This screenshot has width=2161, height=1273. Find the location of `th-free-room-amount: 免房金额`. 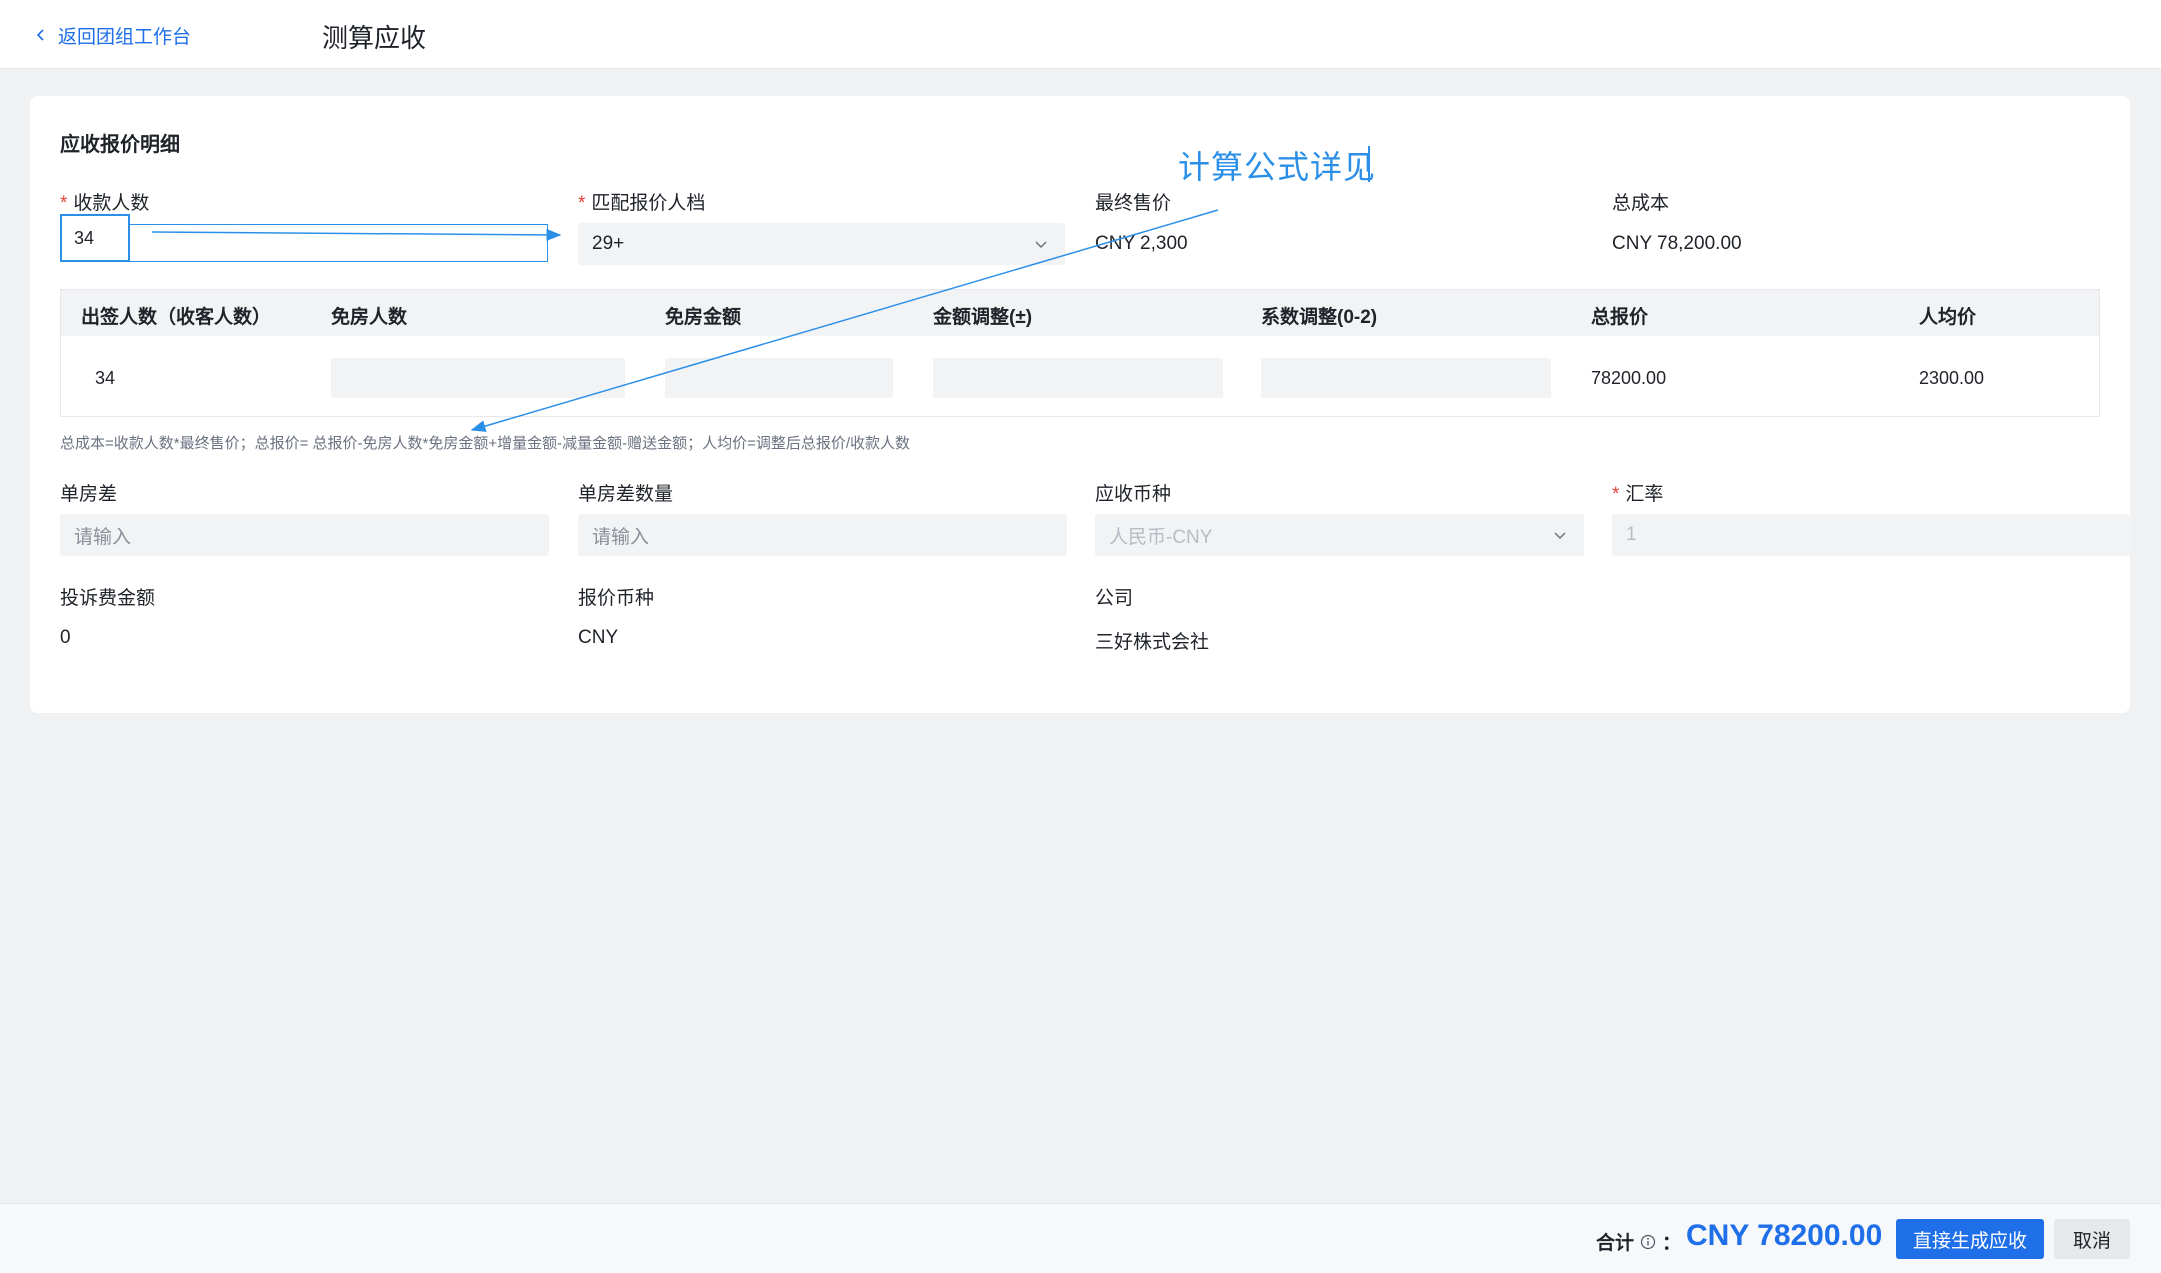

th-free-room-amount: 免房金额 is located at coordinates (703, 317).